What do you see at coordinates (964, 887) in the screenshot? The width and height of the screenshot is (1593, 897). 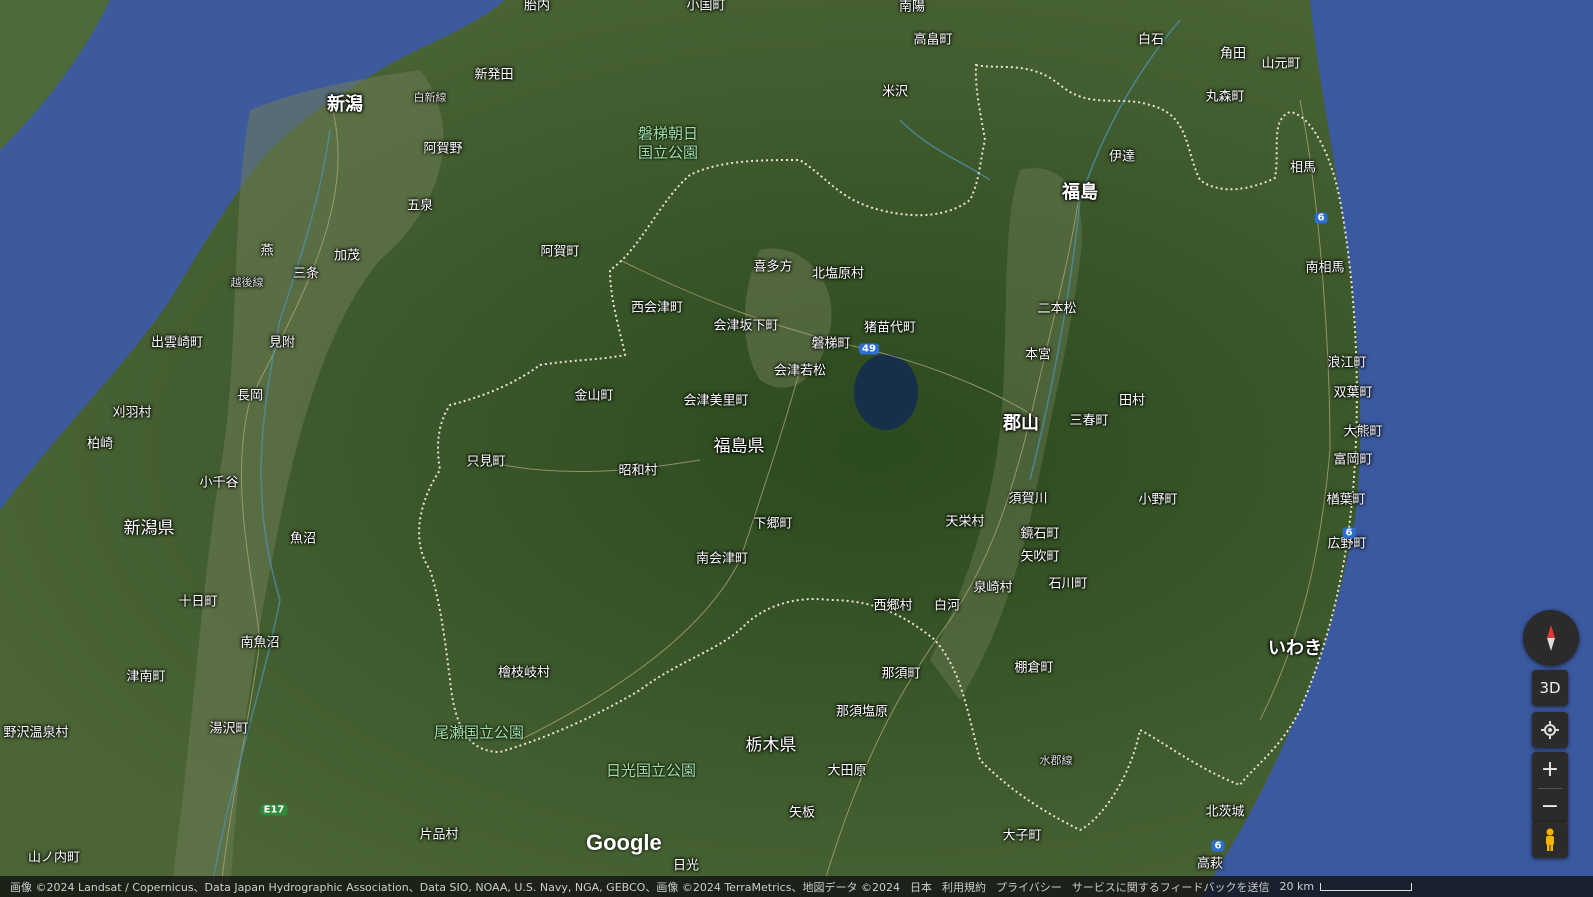 I see `terms-link: 利用規約` at bounding box center [964, 887].